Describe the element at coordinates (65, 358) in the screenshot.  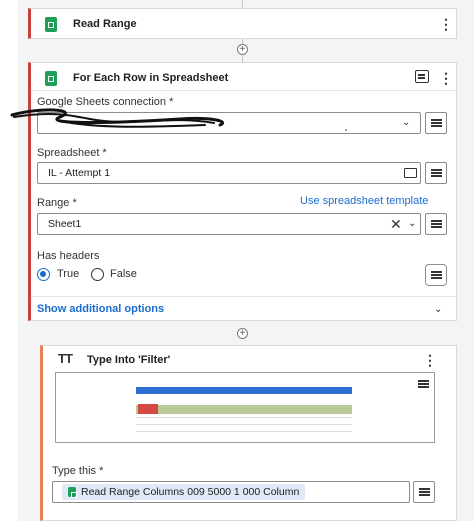
I see `text-type-icon: TT` at that location.